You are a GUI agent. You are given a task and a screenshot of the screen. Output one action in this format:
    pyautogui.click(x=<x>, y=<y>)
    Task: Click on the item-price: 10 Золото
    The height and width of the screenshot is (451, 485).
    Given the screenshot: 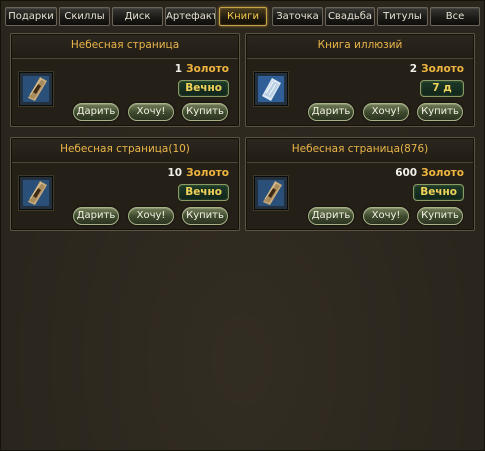 What is the action you would take?
    pyautogui.click(x=198, y=173)
    